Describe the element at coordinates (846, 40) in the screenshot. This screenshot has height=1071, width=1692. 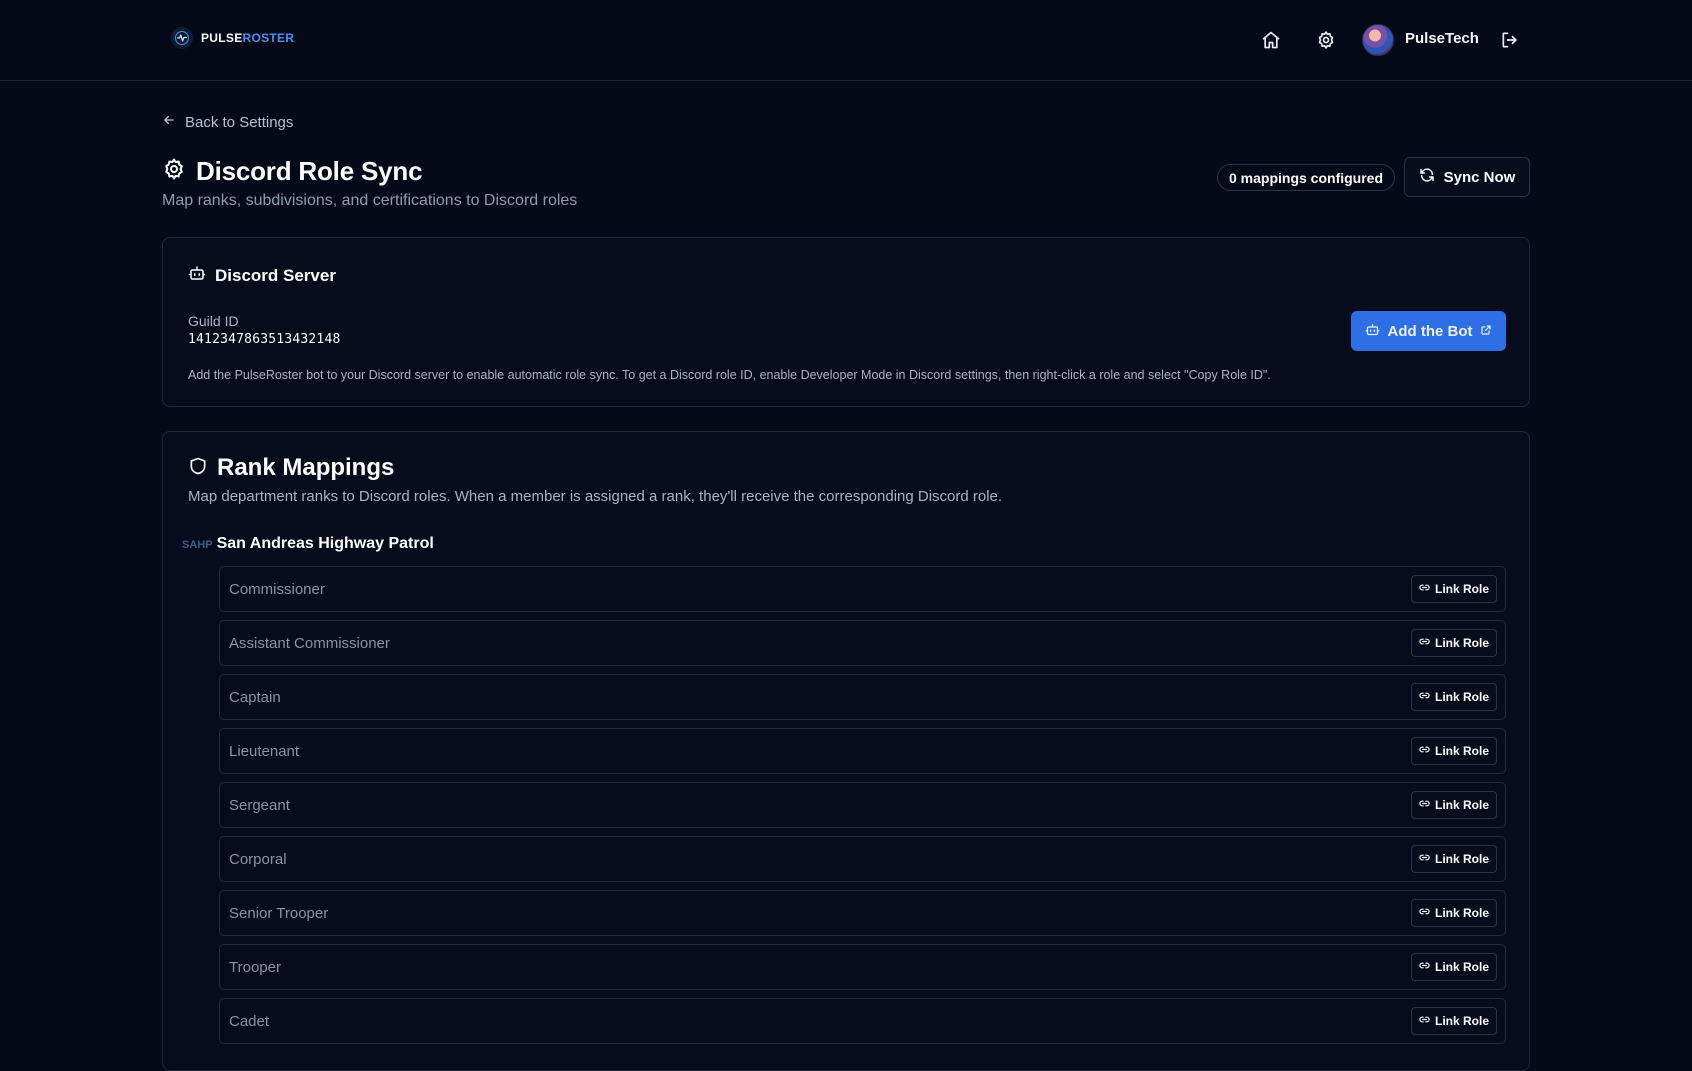
I see `top-nav: PULSEROSTER PulseTech` at that location.